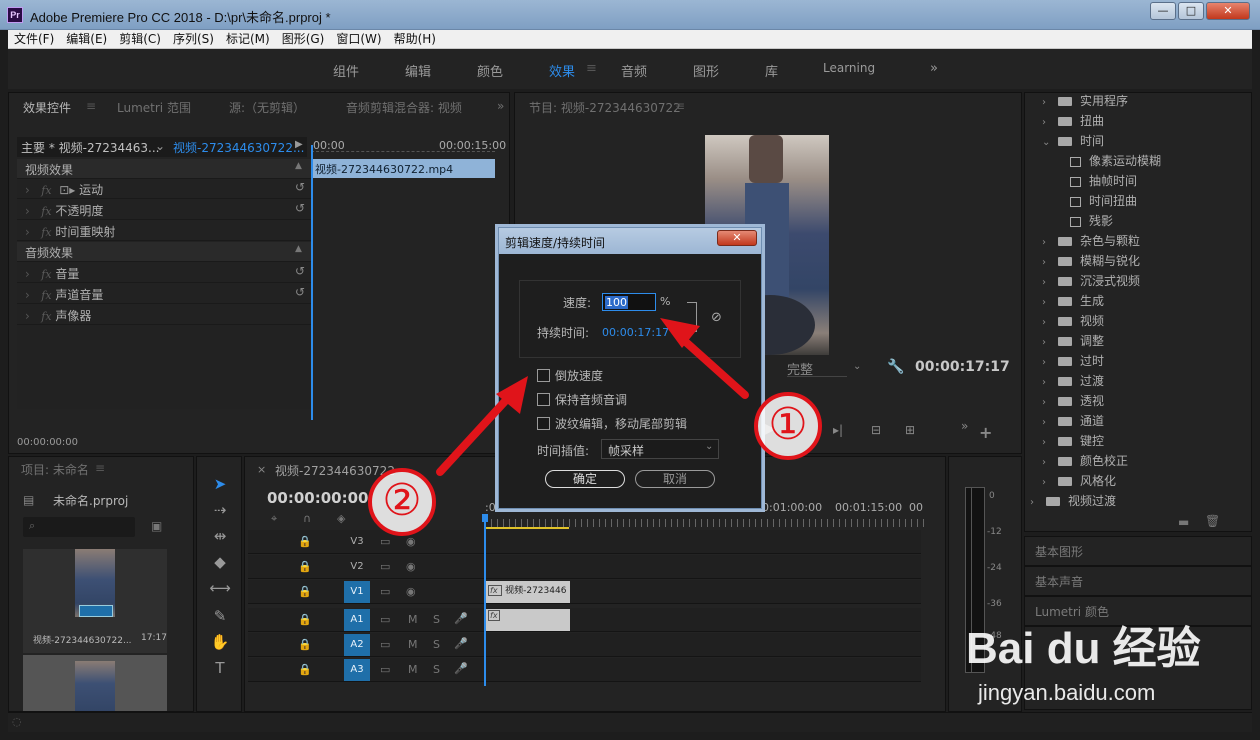  I want to click on baidu-watermark-url: jingyan.baidu.com, so click(1067, 692).